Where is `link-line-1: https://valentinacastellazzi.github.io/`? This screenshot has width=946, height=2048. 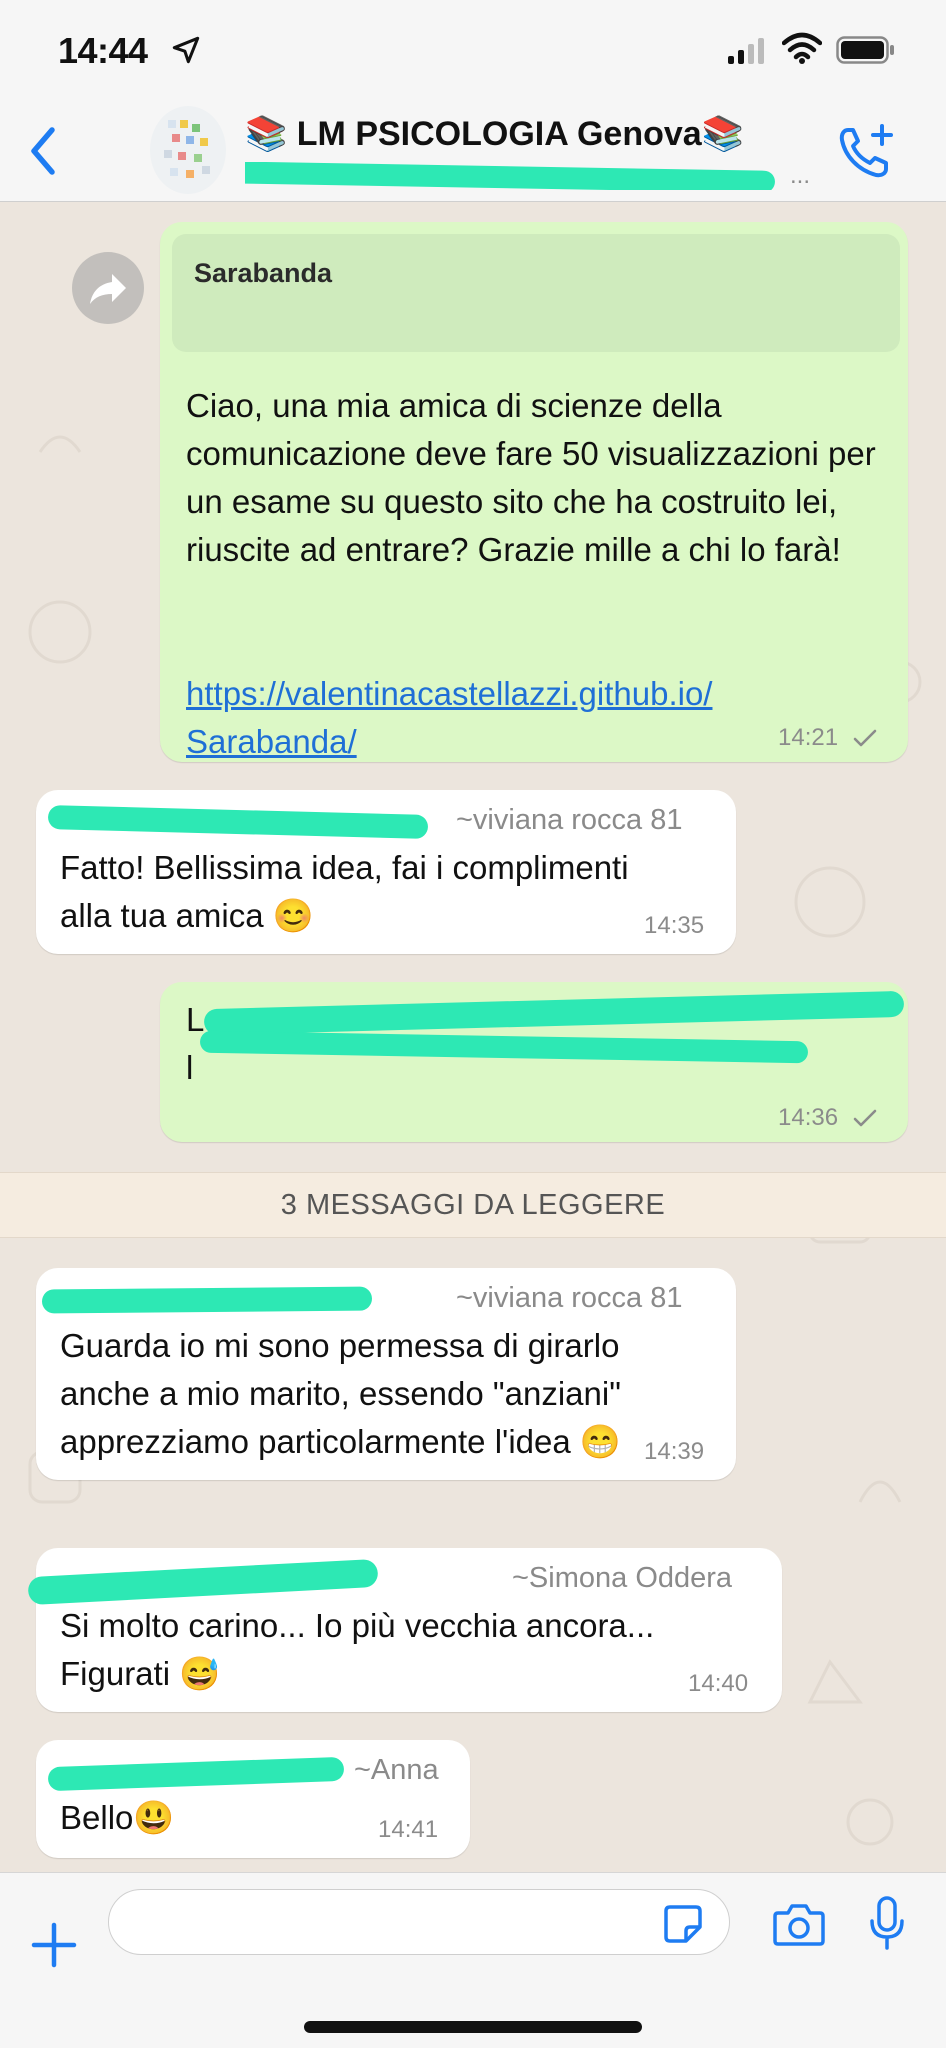 link-line-1: https://valentinacastellazzi.github.io/ is located at coordinates (449, 693).